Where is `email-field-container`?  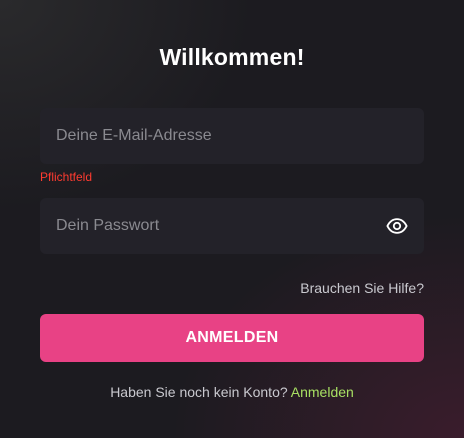 email-field-container is located at coordinates (232, 136).